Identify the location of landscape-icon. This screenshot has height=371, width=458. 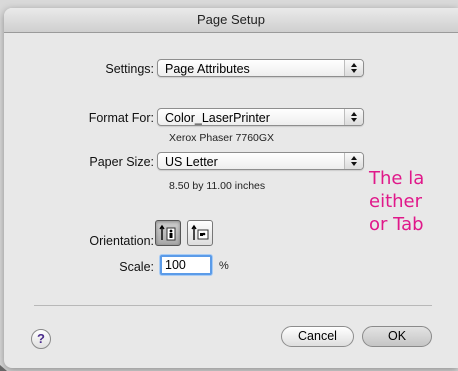
(200, 232).